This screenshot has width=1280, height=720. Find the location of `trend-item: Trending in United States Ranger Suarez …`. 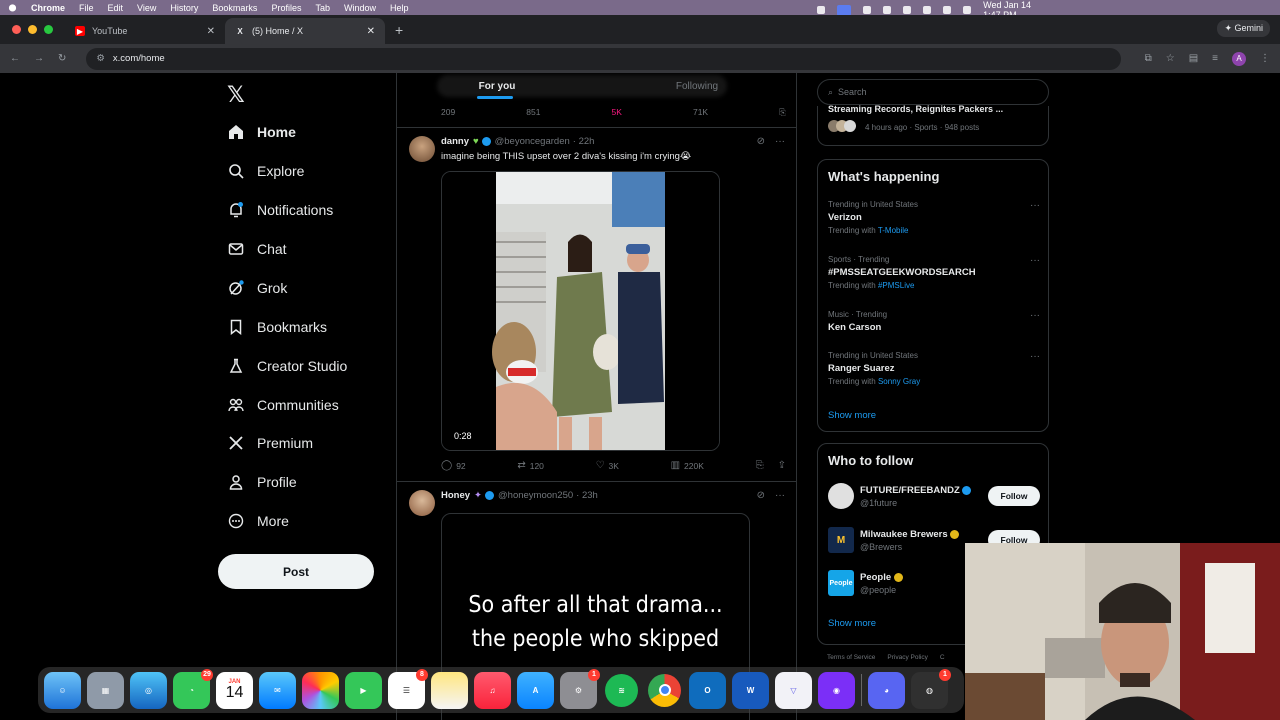

trend-item: Trending in United States Ranger Suarez … is located at coordinates (934, 368).